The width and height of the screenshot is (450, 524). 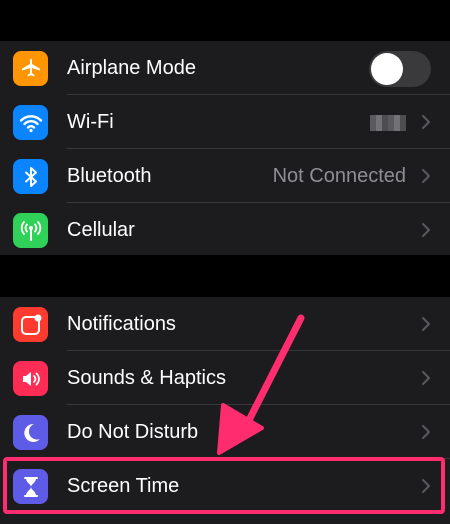 I want to click on wifi-network-name-redacted, so click(x=388, y=123).